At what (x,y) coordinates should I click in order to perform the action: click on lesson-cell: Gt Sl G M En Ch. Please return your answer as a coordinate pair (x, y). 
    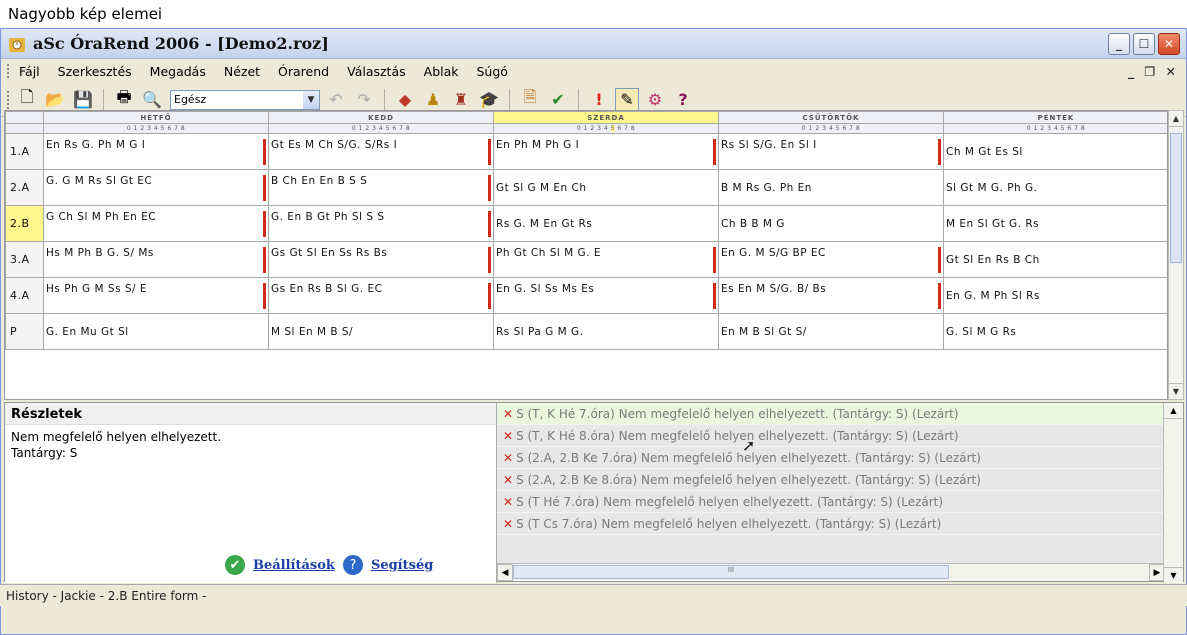
    Looking at the image, I should click on (606, 187).